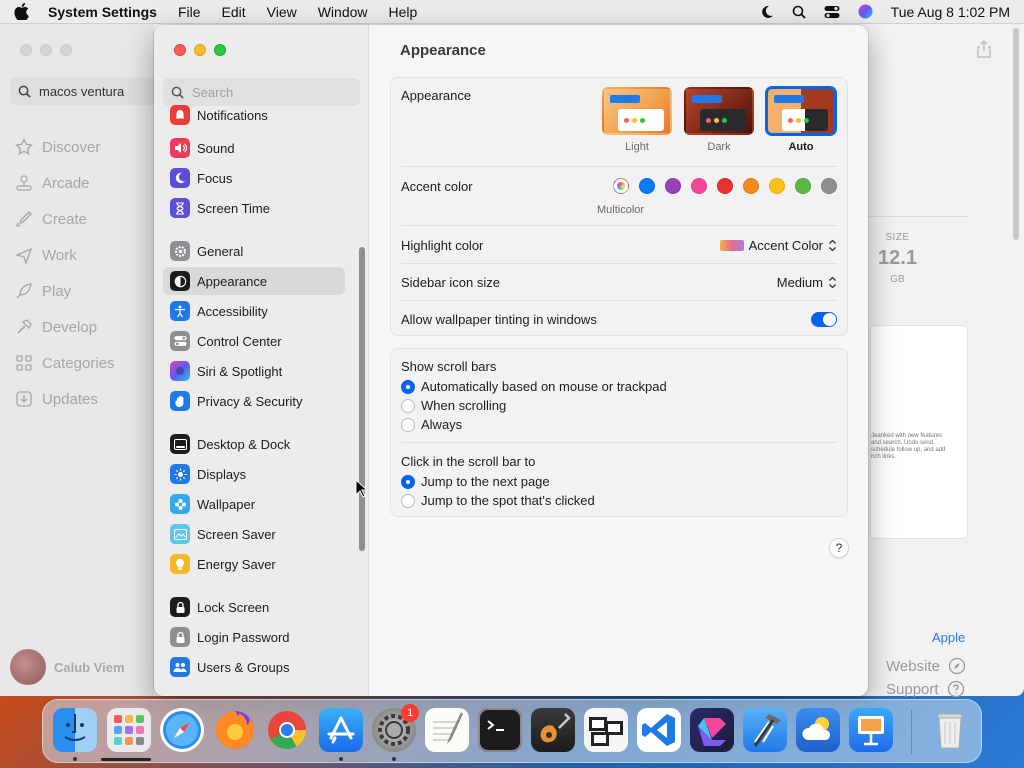  What do you see at coordinates (287, 730) in the screenshot?
I see `dock-chrome` at bounding box center [287, 730].